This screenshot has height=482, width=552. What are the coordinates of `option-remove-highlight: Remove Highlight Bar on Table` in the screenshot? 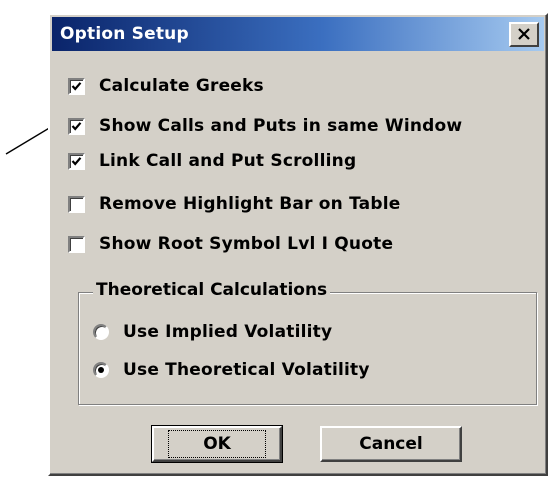 It's located at (234, 204).